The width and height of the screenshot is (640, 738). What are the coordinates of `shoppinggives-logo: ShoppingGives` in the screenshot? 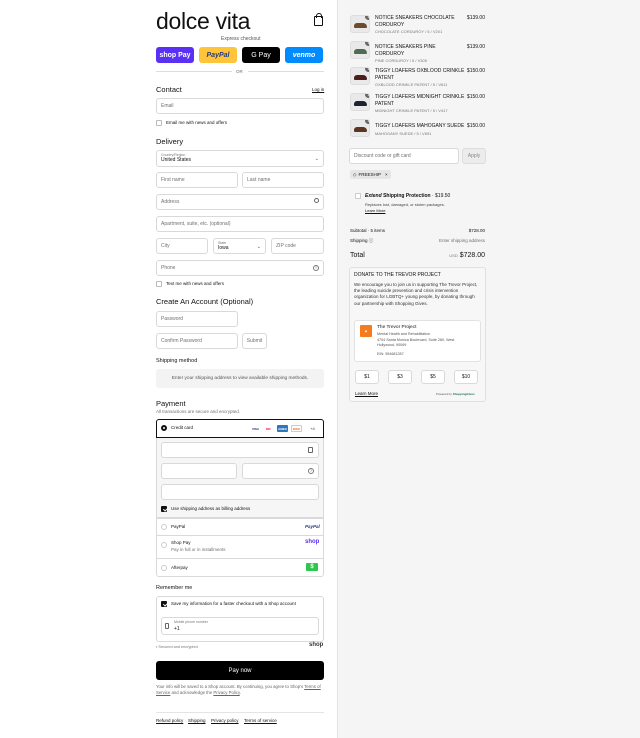 It's located at (463, 394).